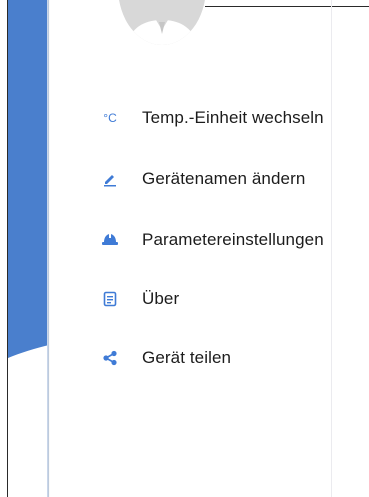 This screenshot has width=369, height=497. I want to click on share-icon, so click(110, 358).